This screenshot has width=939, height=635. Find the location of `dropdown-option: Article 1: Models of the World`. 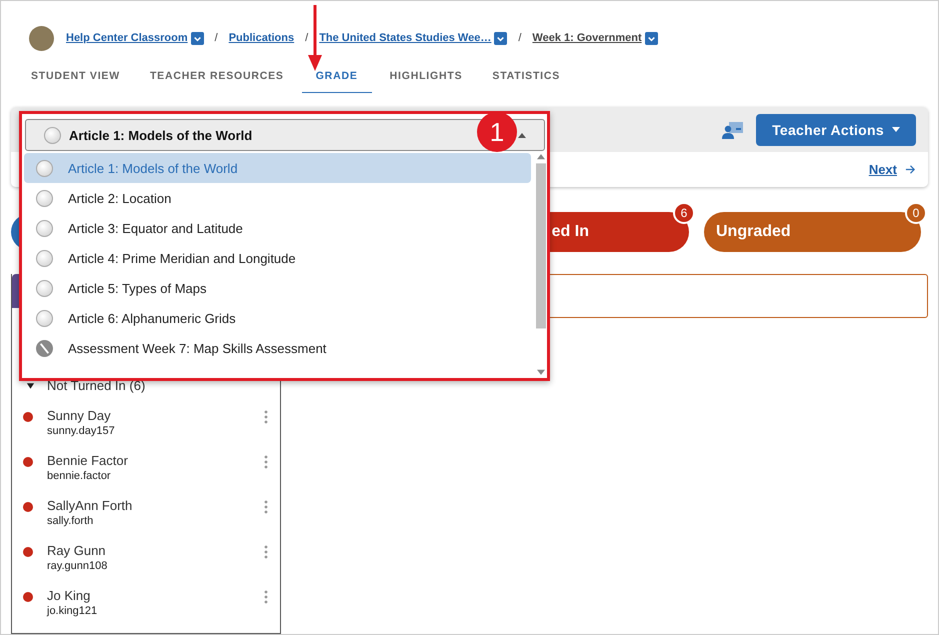

dropdown-option: Article 1: Models of the World is located at coordinates (277, 168).